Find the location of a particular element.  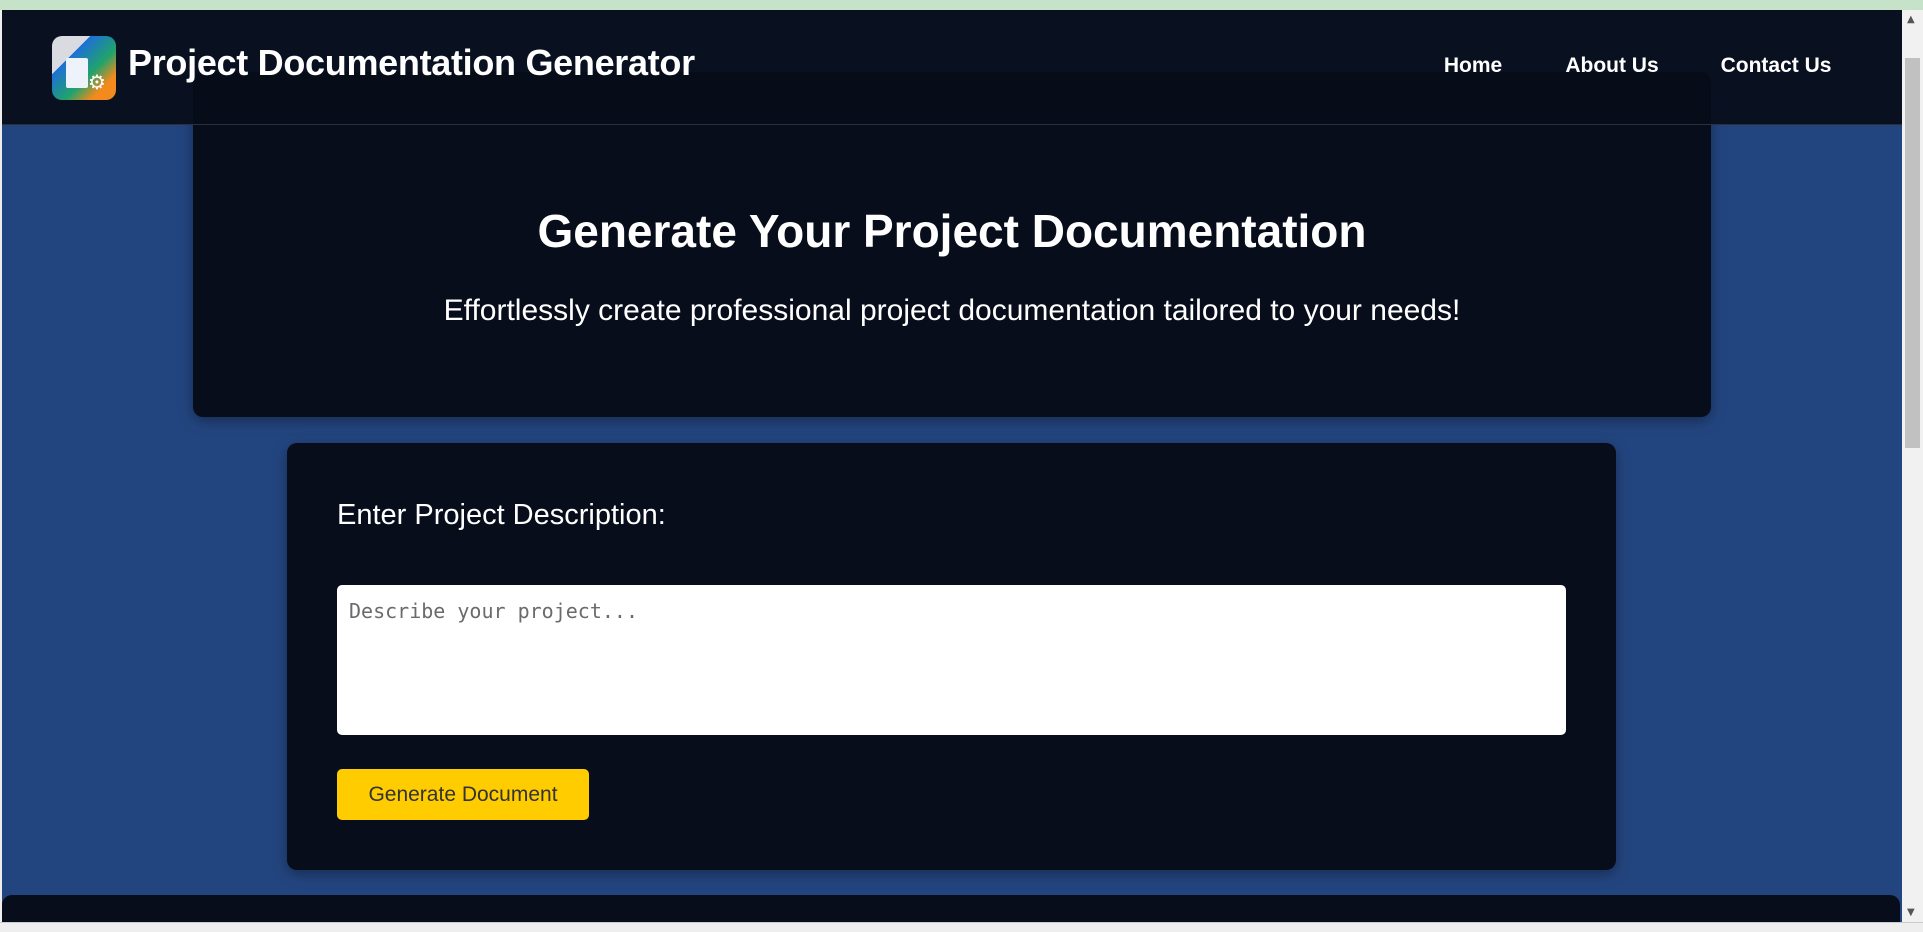

gear-icon: ⚙ is located at coordinates (97, 82).